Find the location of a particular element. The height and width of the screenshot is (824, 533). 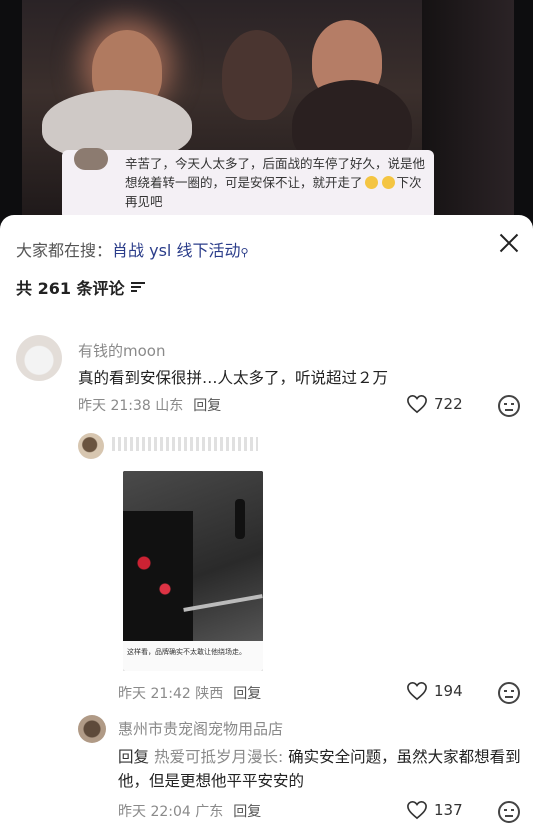

video-person-middle is located at coordinates (257, 75).